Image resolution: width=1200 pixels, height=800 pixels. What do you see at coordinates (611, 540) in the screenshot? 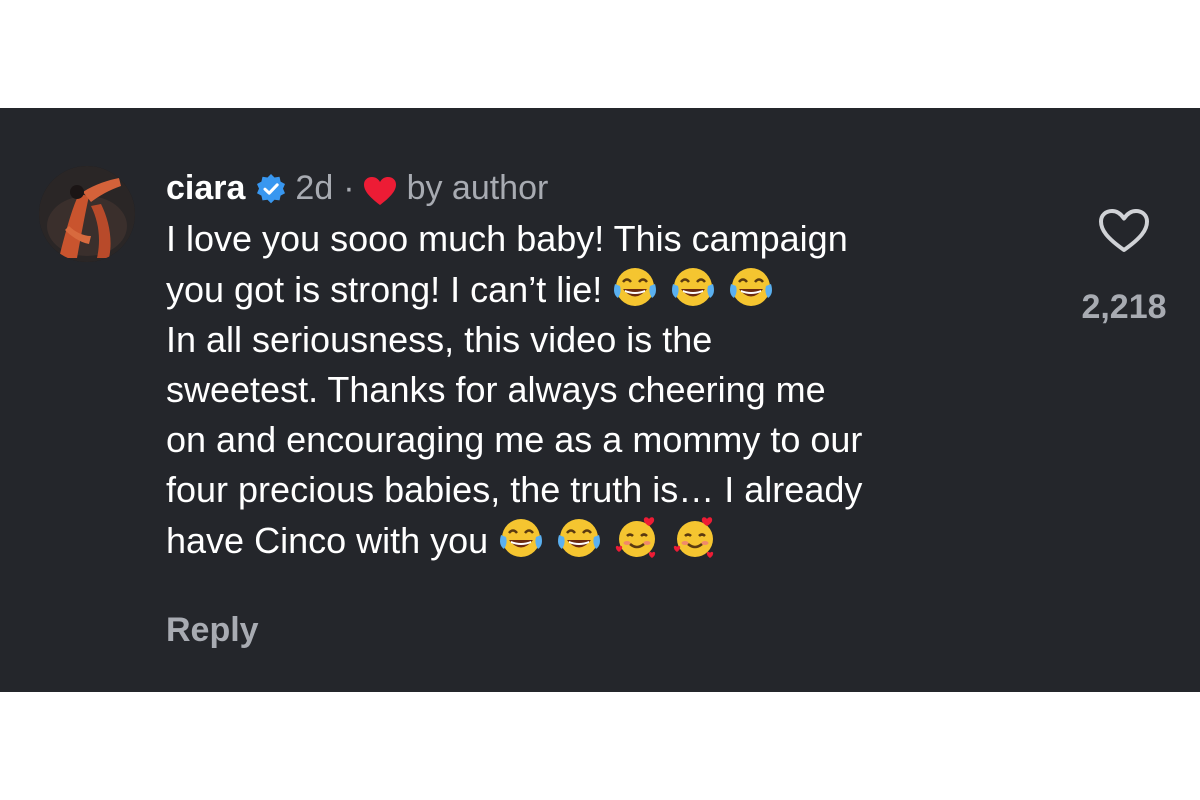
I see `comment-line: have Cinco with you` at bounding box center [611, 540].